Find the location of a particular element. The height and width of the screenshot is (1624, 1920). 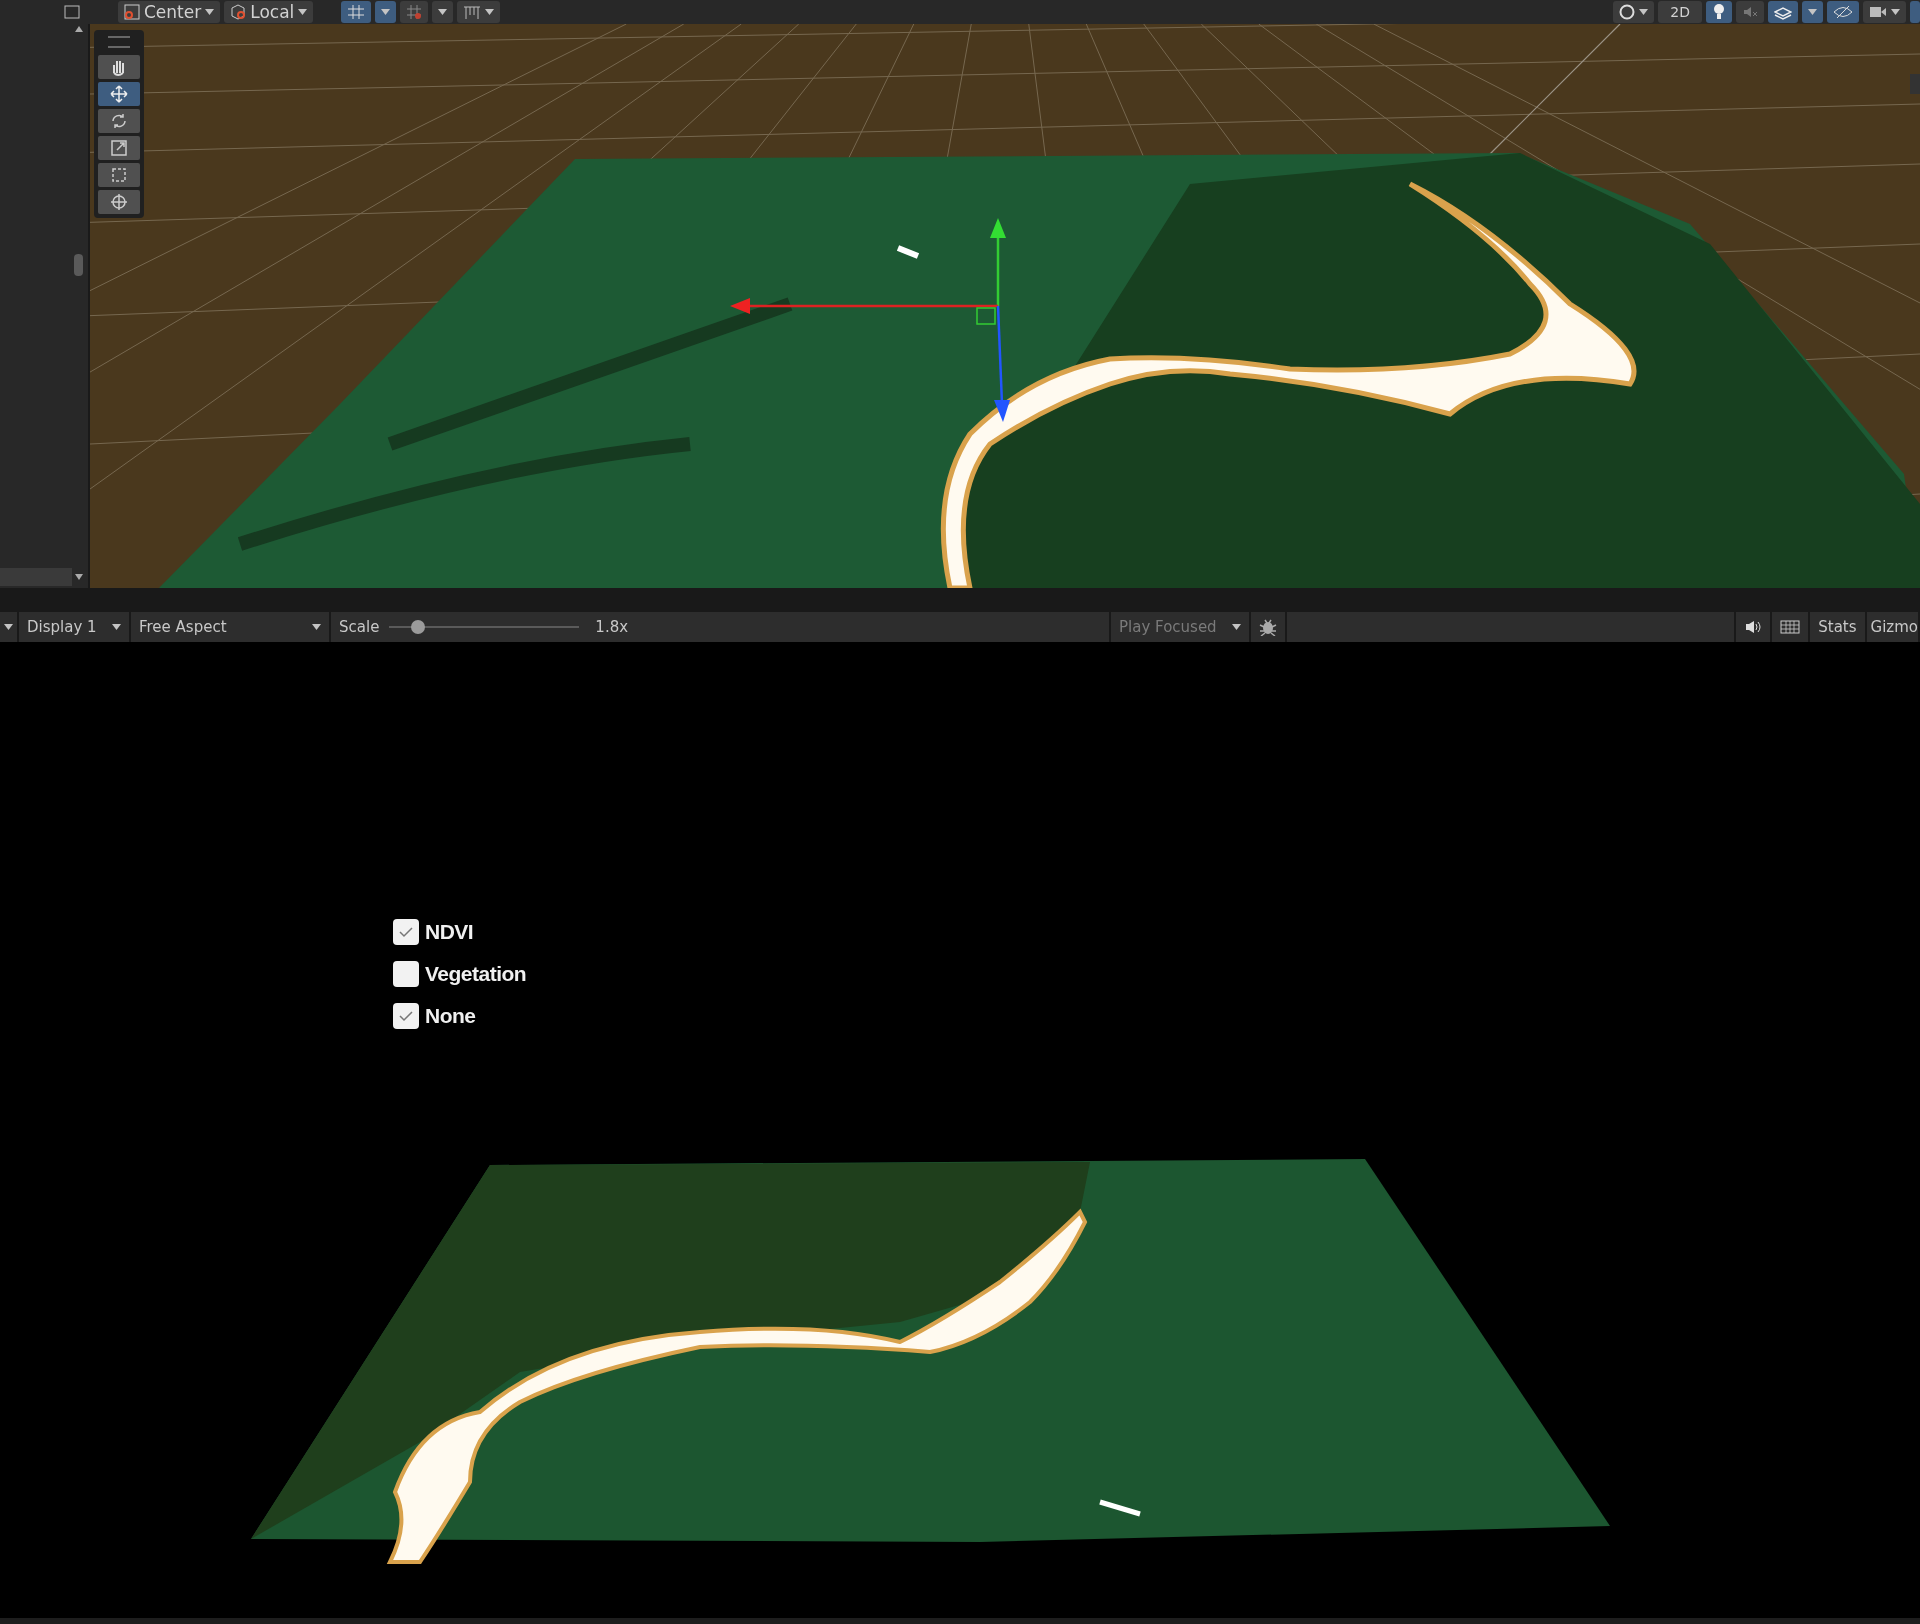

light-bulb-icon is located at coordinates (1719, 12).